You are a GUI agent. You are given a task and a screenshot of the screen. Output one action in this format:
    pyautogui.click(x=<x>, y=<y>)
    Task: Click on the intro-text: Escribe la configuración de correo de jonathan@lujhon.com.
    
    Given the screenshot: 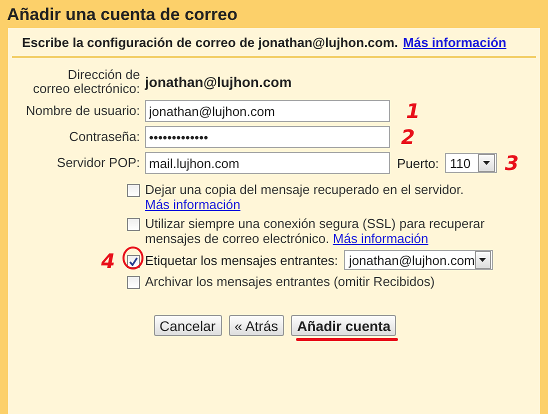 What is the action you would take?
    pyautogui.click(x=210, y=42)
    